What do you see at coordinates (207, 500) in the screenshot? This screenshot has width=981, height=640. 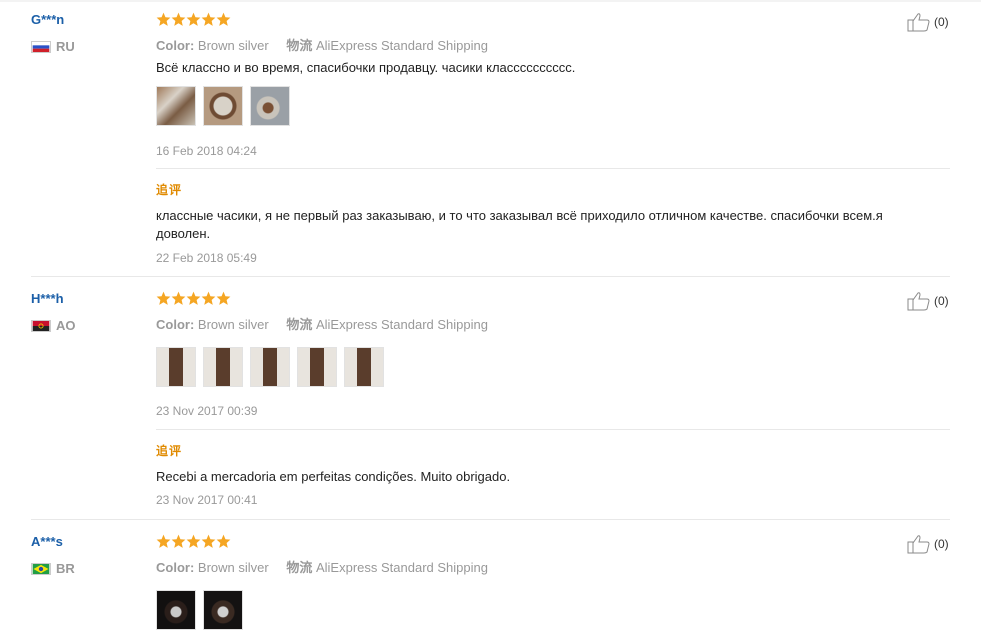 I see `followup-date: 23 Nov 2017 00:41` at bounding box center [207, 500].